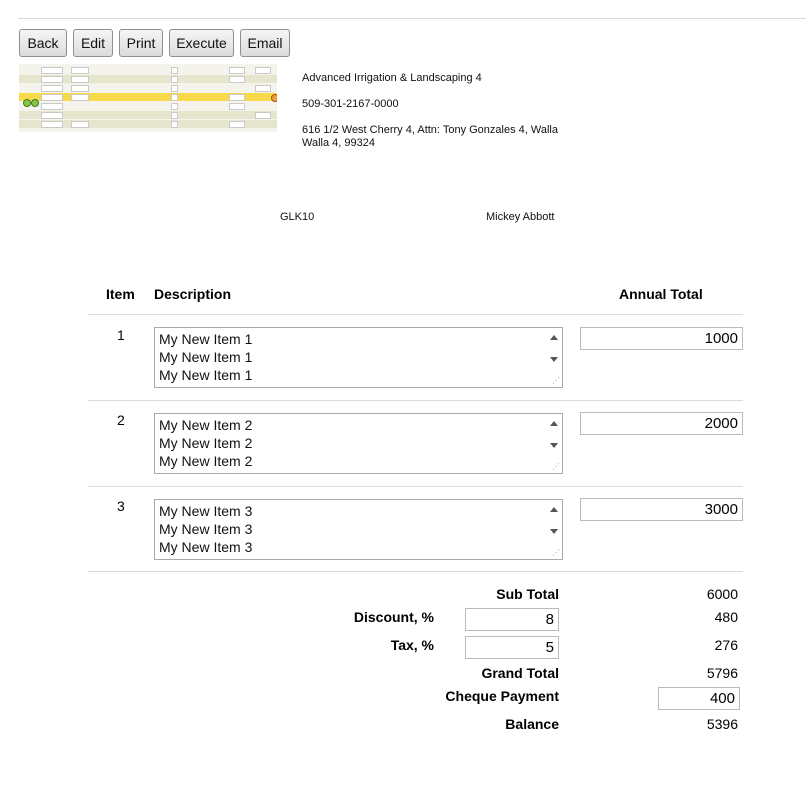  Describe the element at coordinates (520, 673) in the screenshot. I see `grand-total-label: Grand Total` at that location.